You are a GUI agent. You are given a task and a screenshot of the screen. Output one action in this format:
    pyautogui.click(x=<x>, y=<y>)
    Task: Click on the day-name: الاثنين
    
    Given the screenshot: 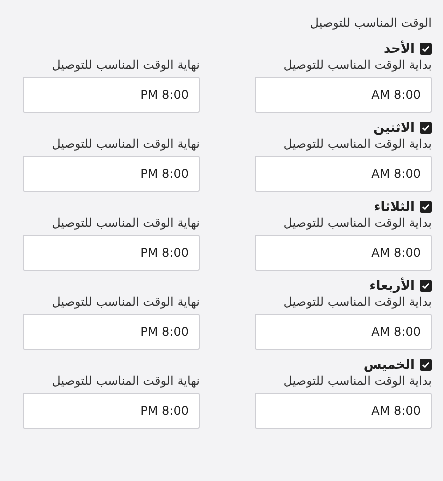 What is the action you would take?
    pyautogui.click(x=394, y=128)
    